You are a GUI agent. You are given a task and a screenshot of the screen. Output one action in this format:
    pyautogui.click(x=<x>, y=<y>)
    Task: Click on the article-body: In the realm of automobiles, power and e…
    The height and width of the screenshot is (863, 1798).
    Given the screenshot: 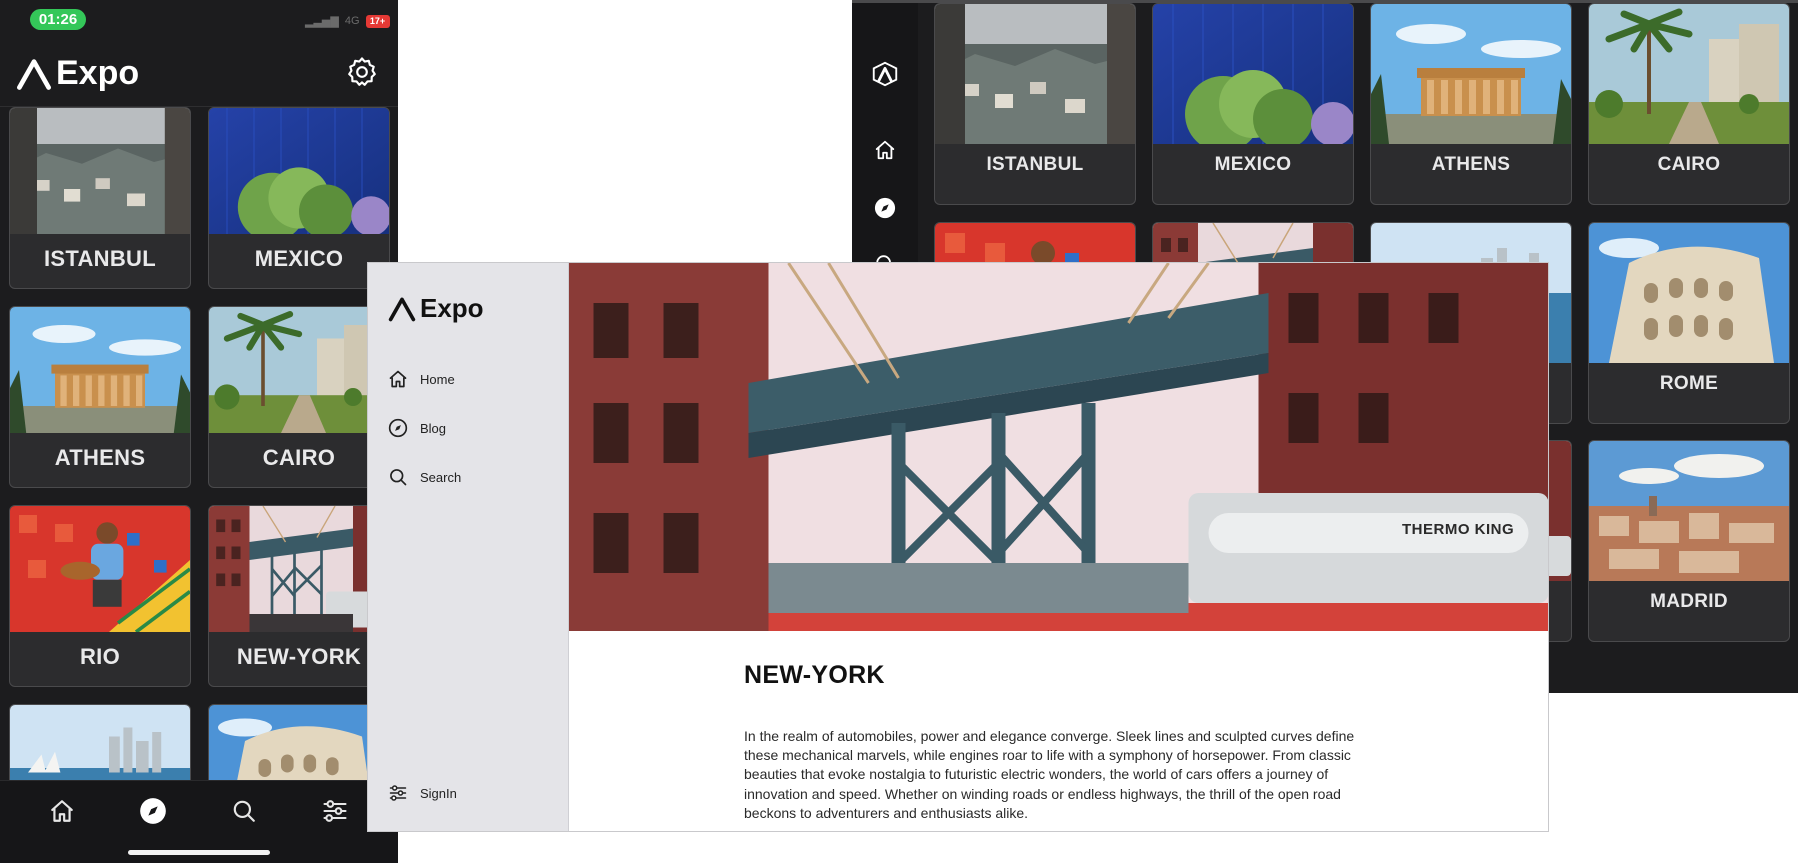 What is the action you would take?
    pyautogui.click(x=1049, y=774)
    